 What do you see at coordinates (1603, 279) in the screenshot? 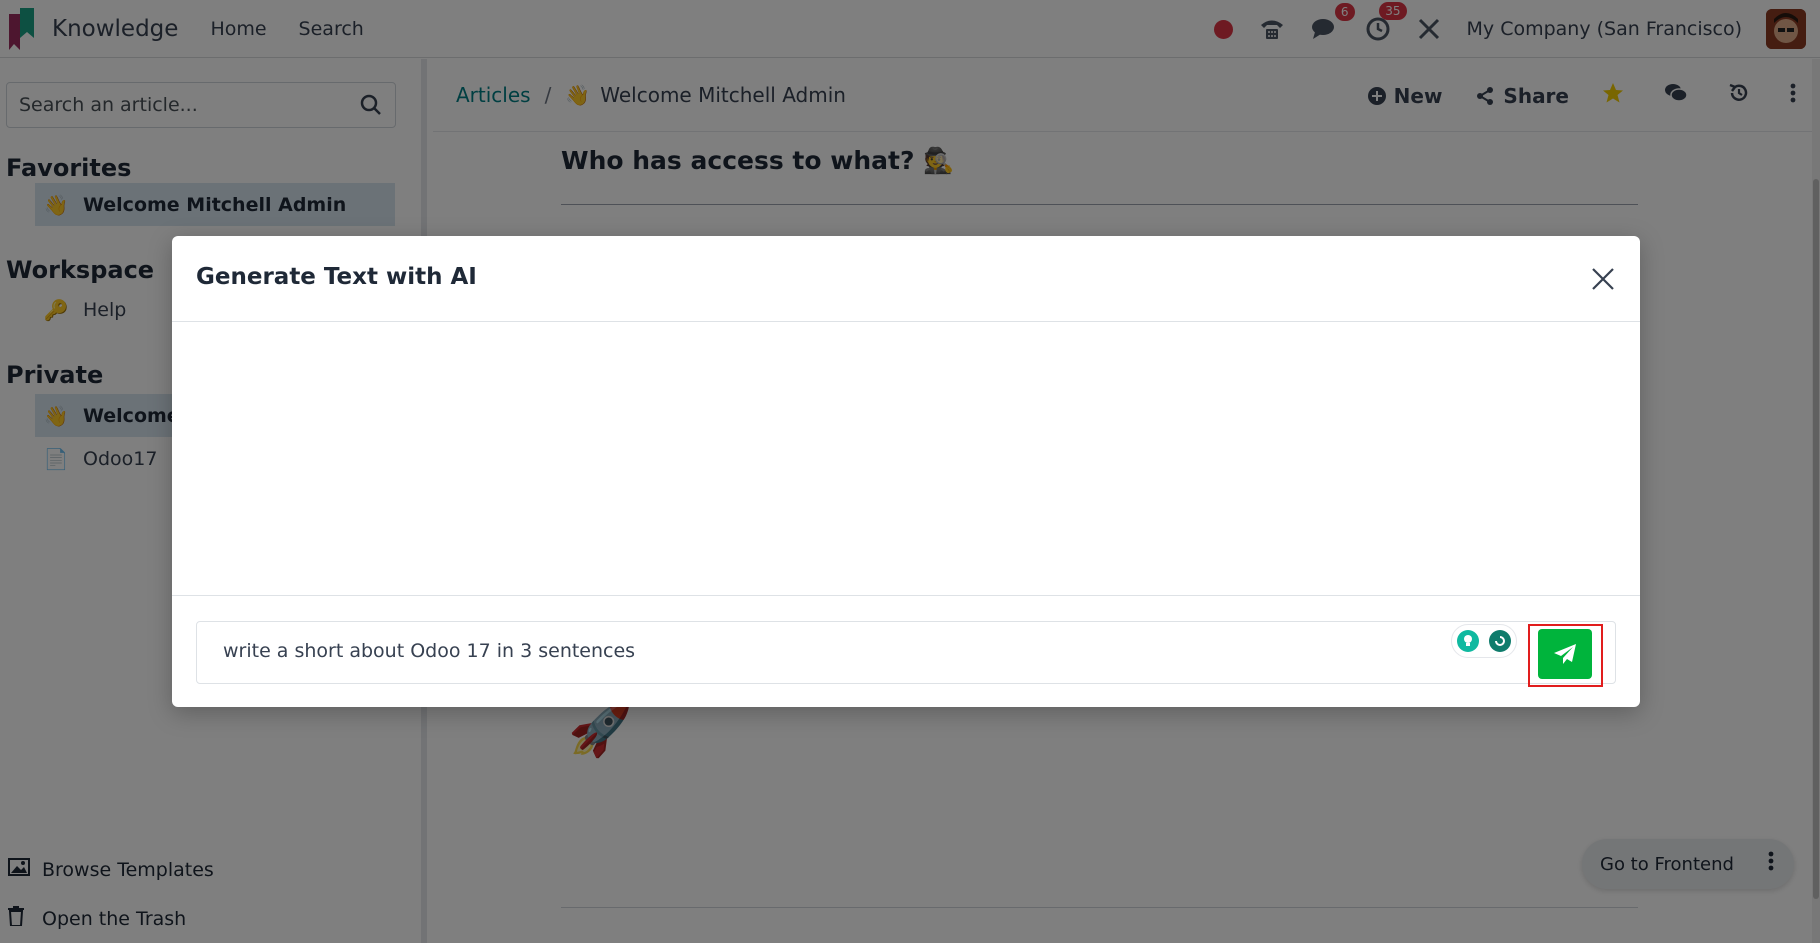
I see `close-icon` at bounding box center [1603, 279].